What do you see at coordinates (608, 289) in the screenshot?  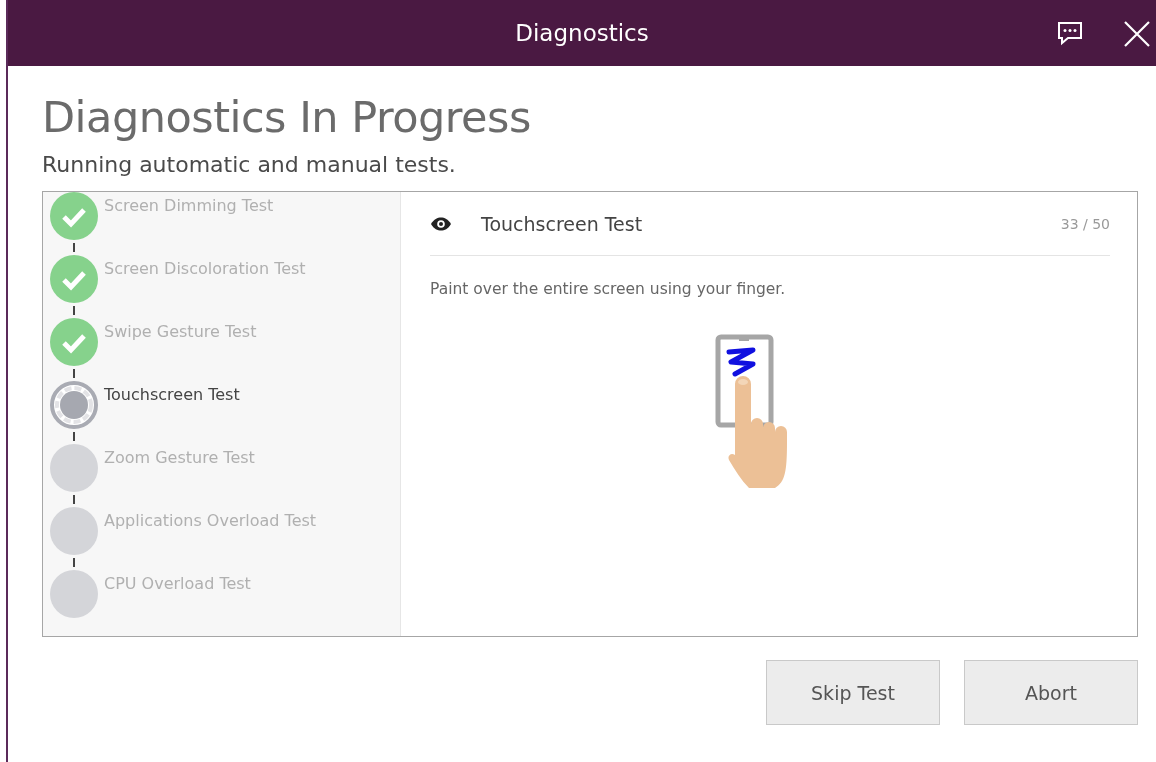 I see `test-instruction: Paint over the entire screen using your finger.` at bounding box center [608, 289].